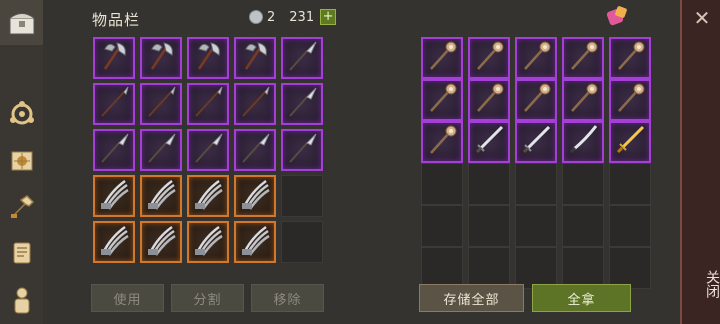  What do you see at coordinates (701, 284) in the screenshot?
I see `close-label: 关闭` at bounding box center [701, 284].